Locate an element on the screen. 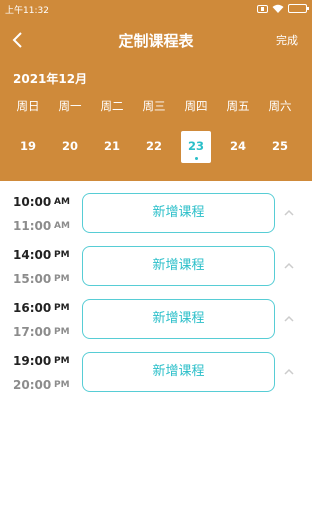 This screenshot has height=515, width=320. start-time: 16:00 is located at coordinates (32, 308).